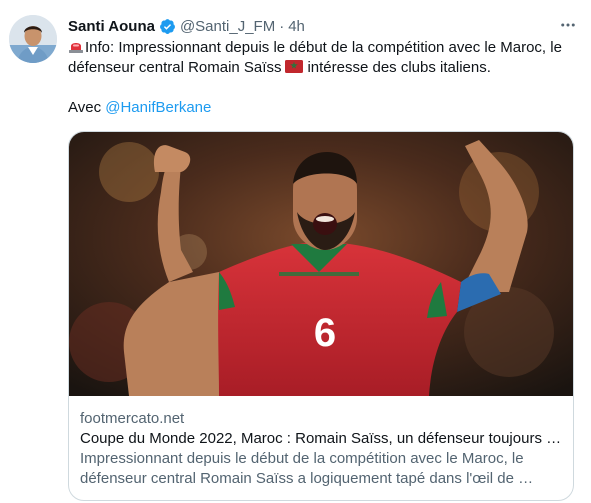 The image size is (591, 503). I want to click on tweet-text-prefix: Avec, so click(87, 107).